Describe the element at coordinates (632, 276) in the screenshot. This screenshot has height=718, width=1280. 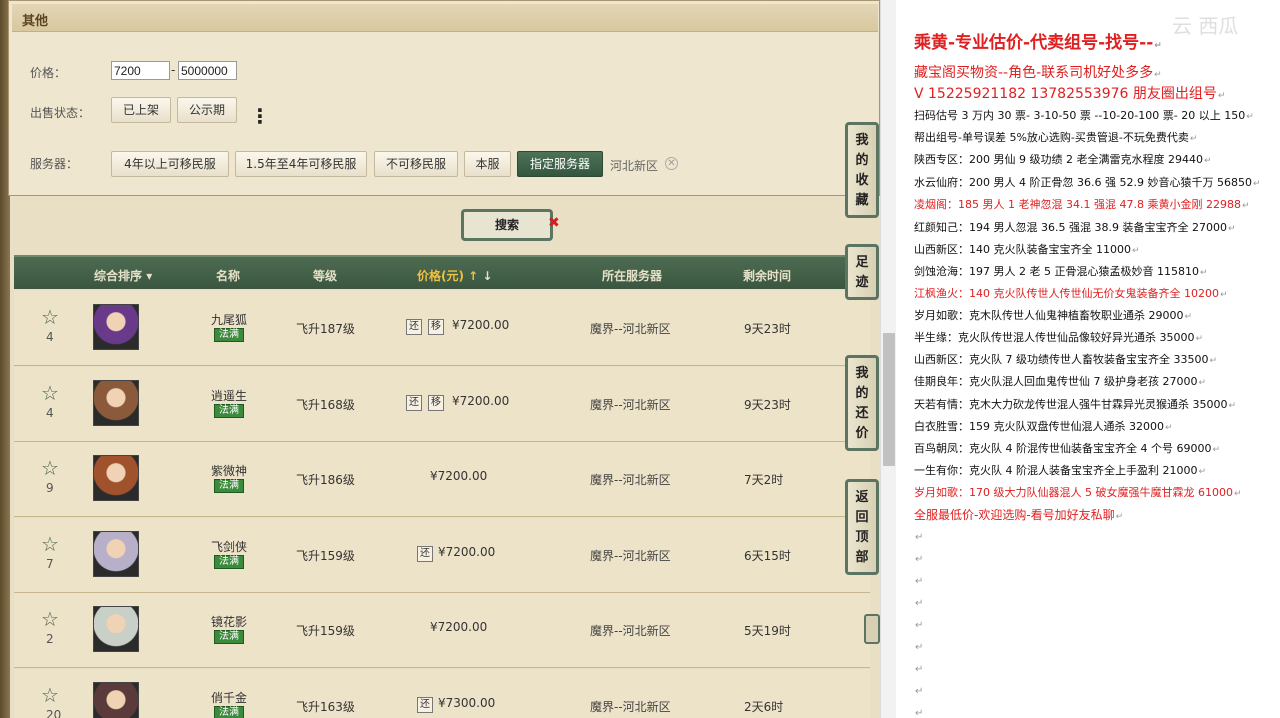
I see `server-header: 所在服务器` at that location.